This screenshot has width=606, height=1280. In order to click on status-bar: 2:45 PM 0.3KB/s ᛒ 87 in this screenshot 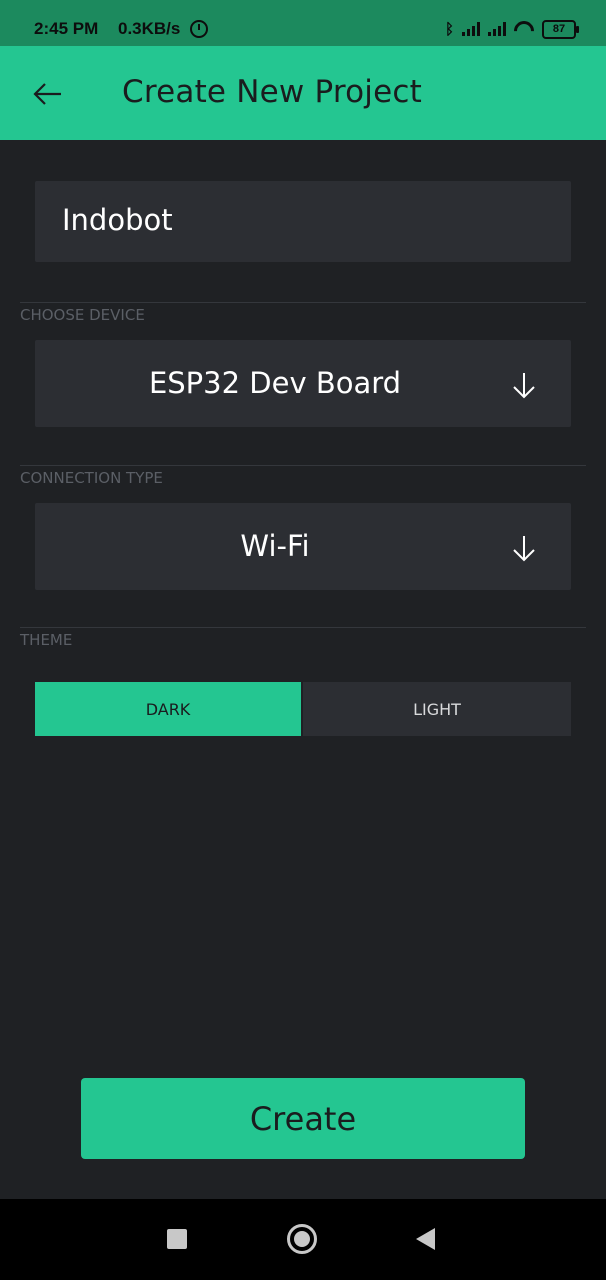, I will do `click(303, 23)`.